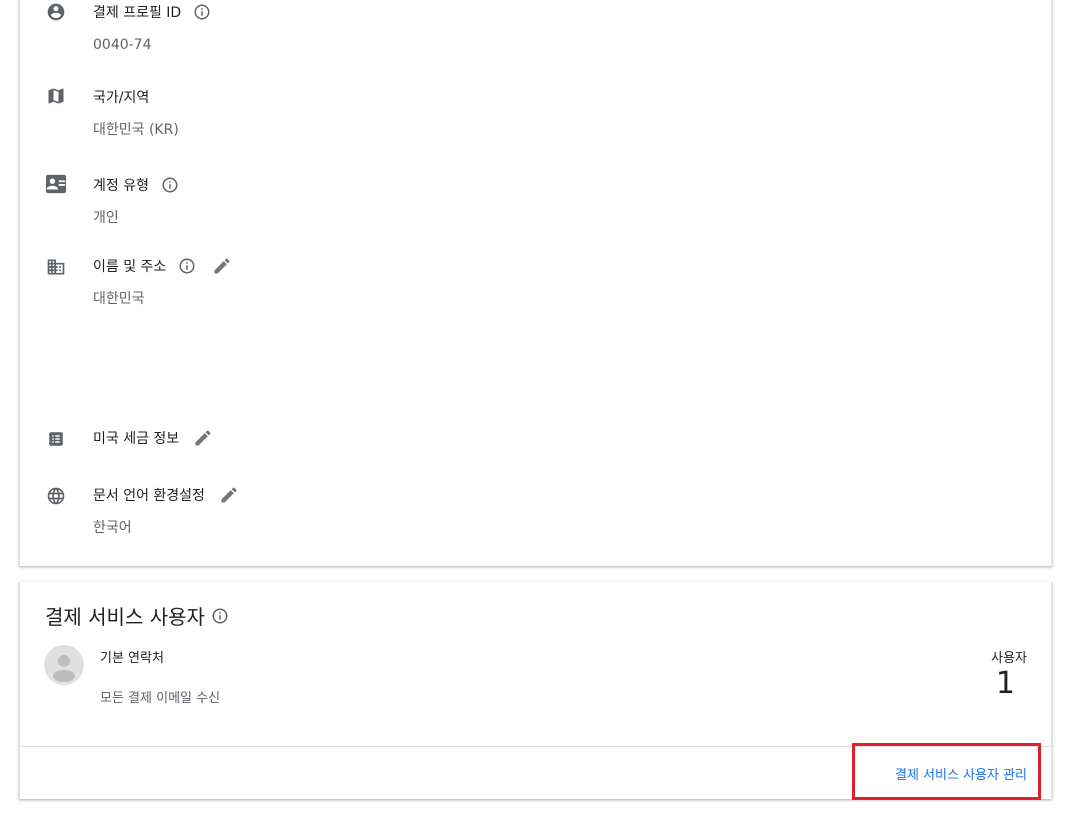  I want to click on primary-contact-description: 모든 결제 이메일 수신, so click(160, 698).